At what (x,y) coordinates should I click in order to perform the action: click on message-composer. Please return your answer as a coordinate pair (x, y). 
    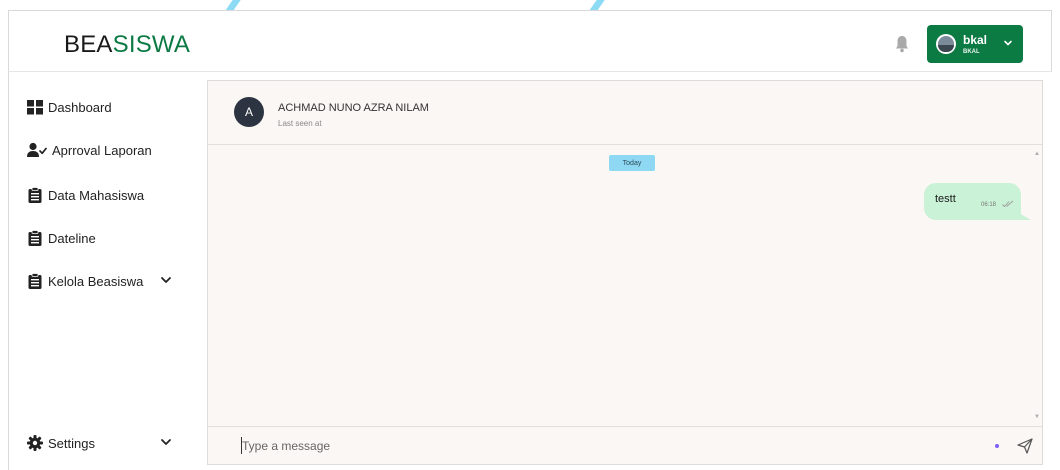
    Looking at the image, I should click on (625, 445).